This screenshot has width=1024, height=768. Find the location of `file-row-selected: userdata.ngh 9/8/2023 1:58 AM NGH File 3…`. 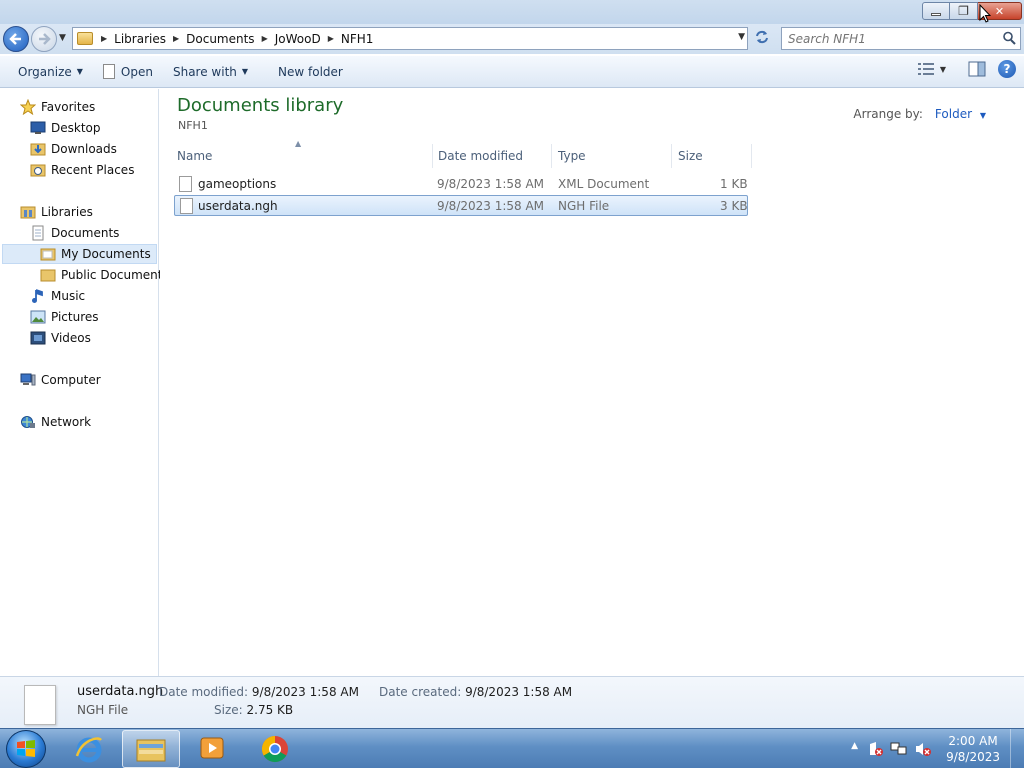

file-row-selected: userdata.ngh 9/8/2023 1:58 AM NGH File 3… is located at coordinates (461, 205).